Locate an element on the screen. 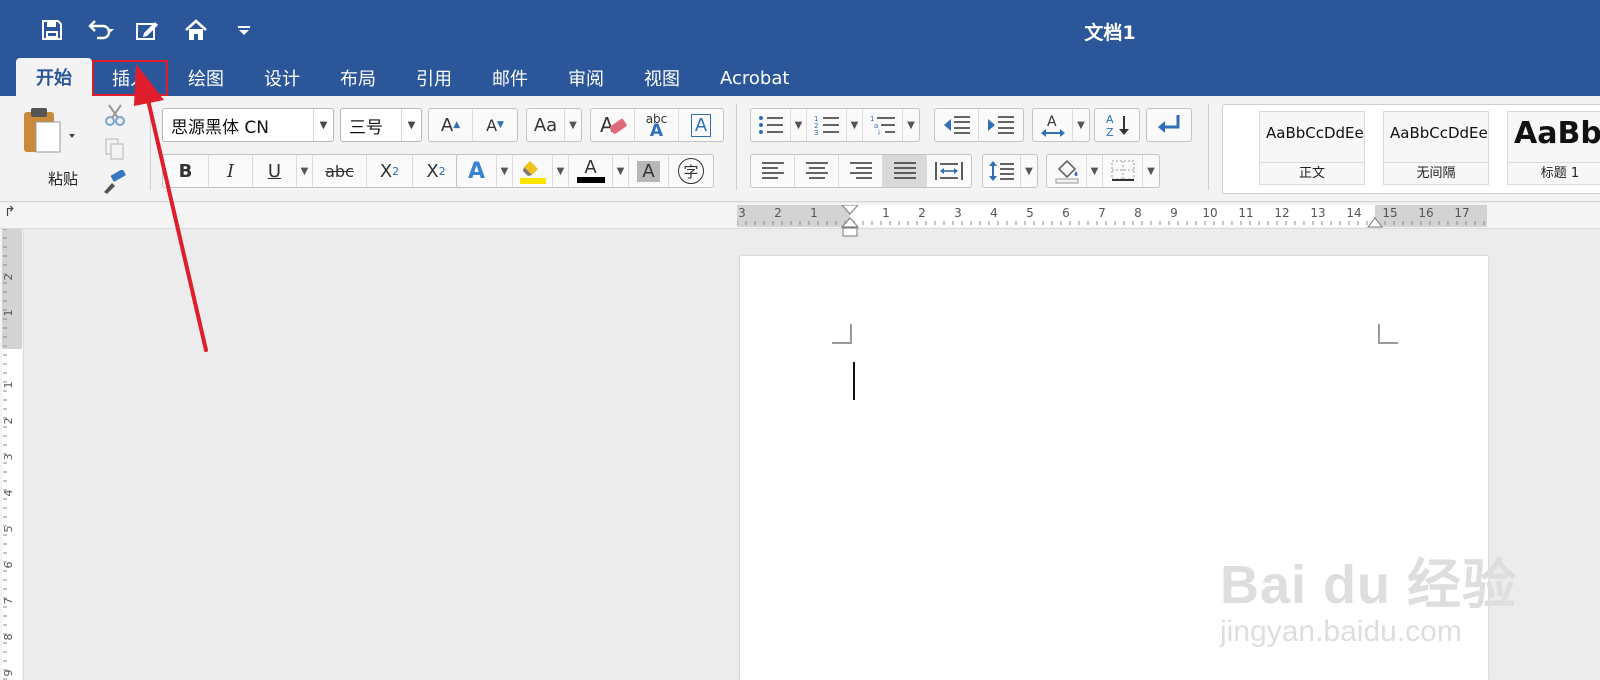  tab-home: 开始 is located at coordinates (54, 77).